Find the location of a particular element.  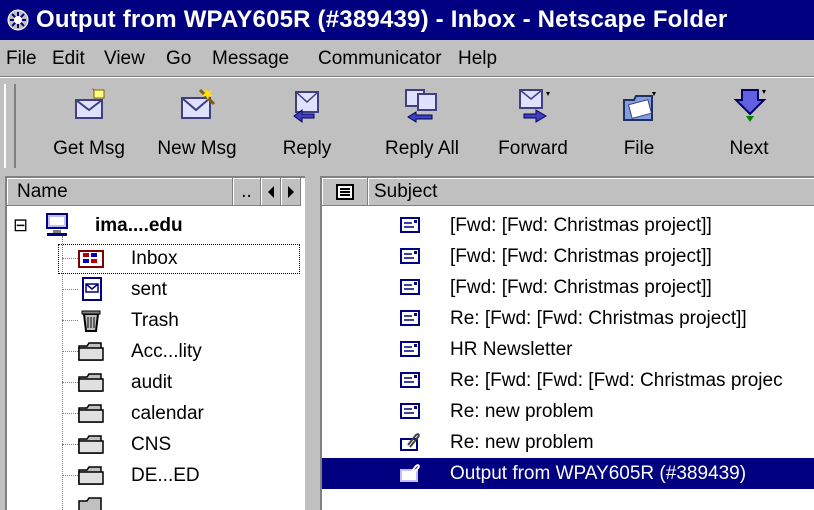

file-icon is located at coordinates (639, 106).